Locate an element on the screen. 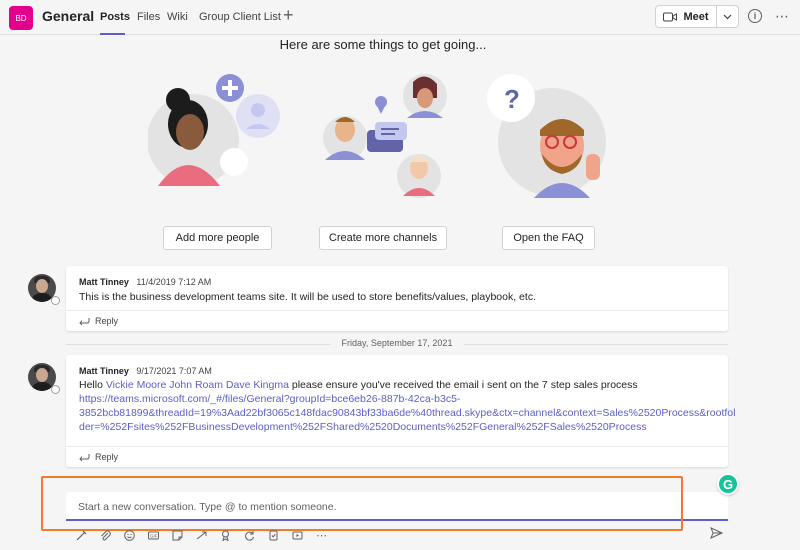 This screenshot has height=550, width=800. active-tab-indicator is located at coordinates (112, 34).